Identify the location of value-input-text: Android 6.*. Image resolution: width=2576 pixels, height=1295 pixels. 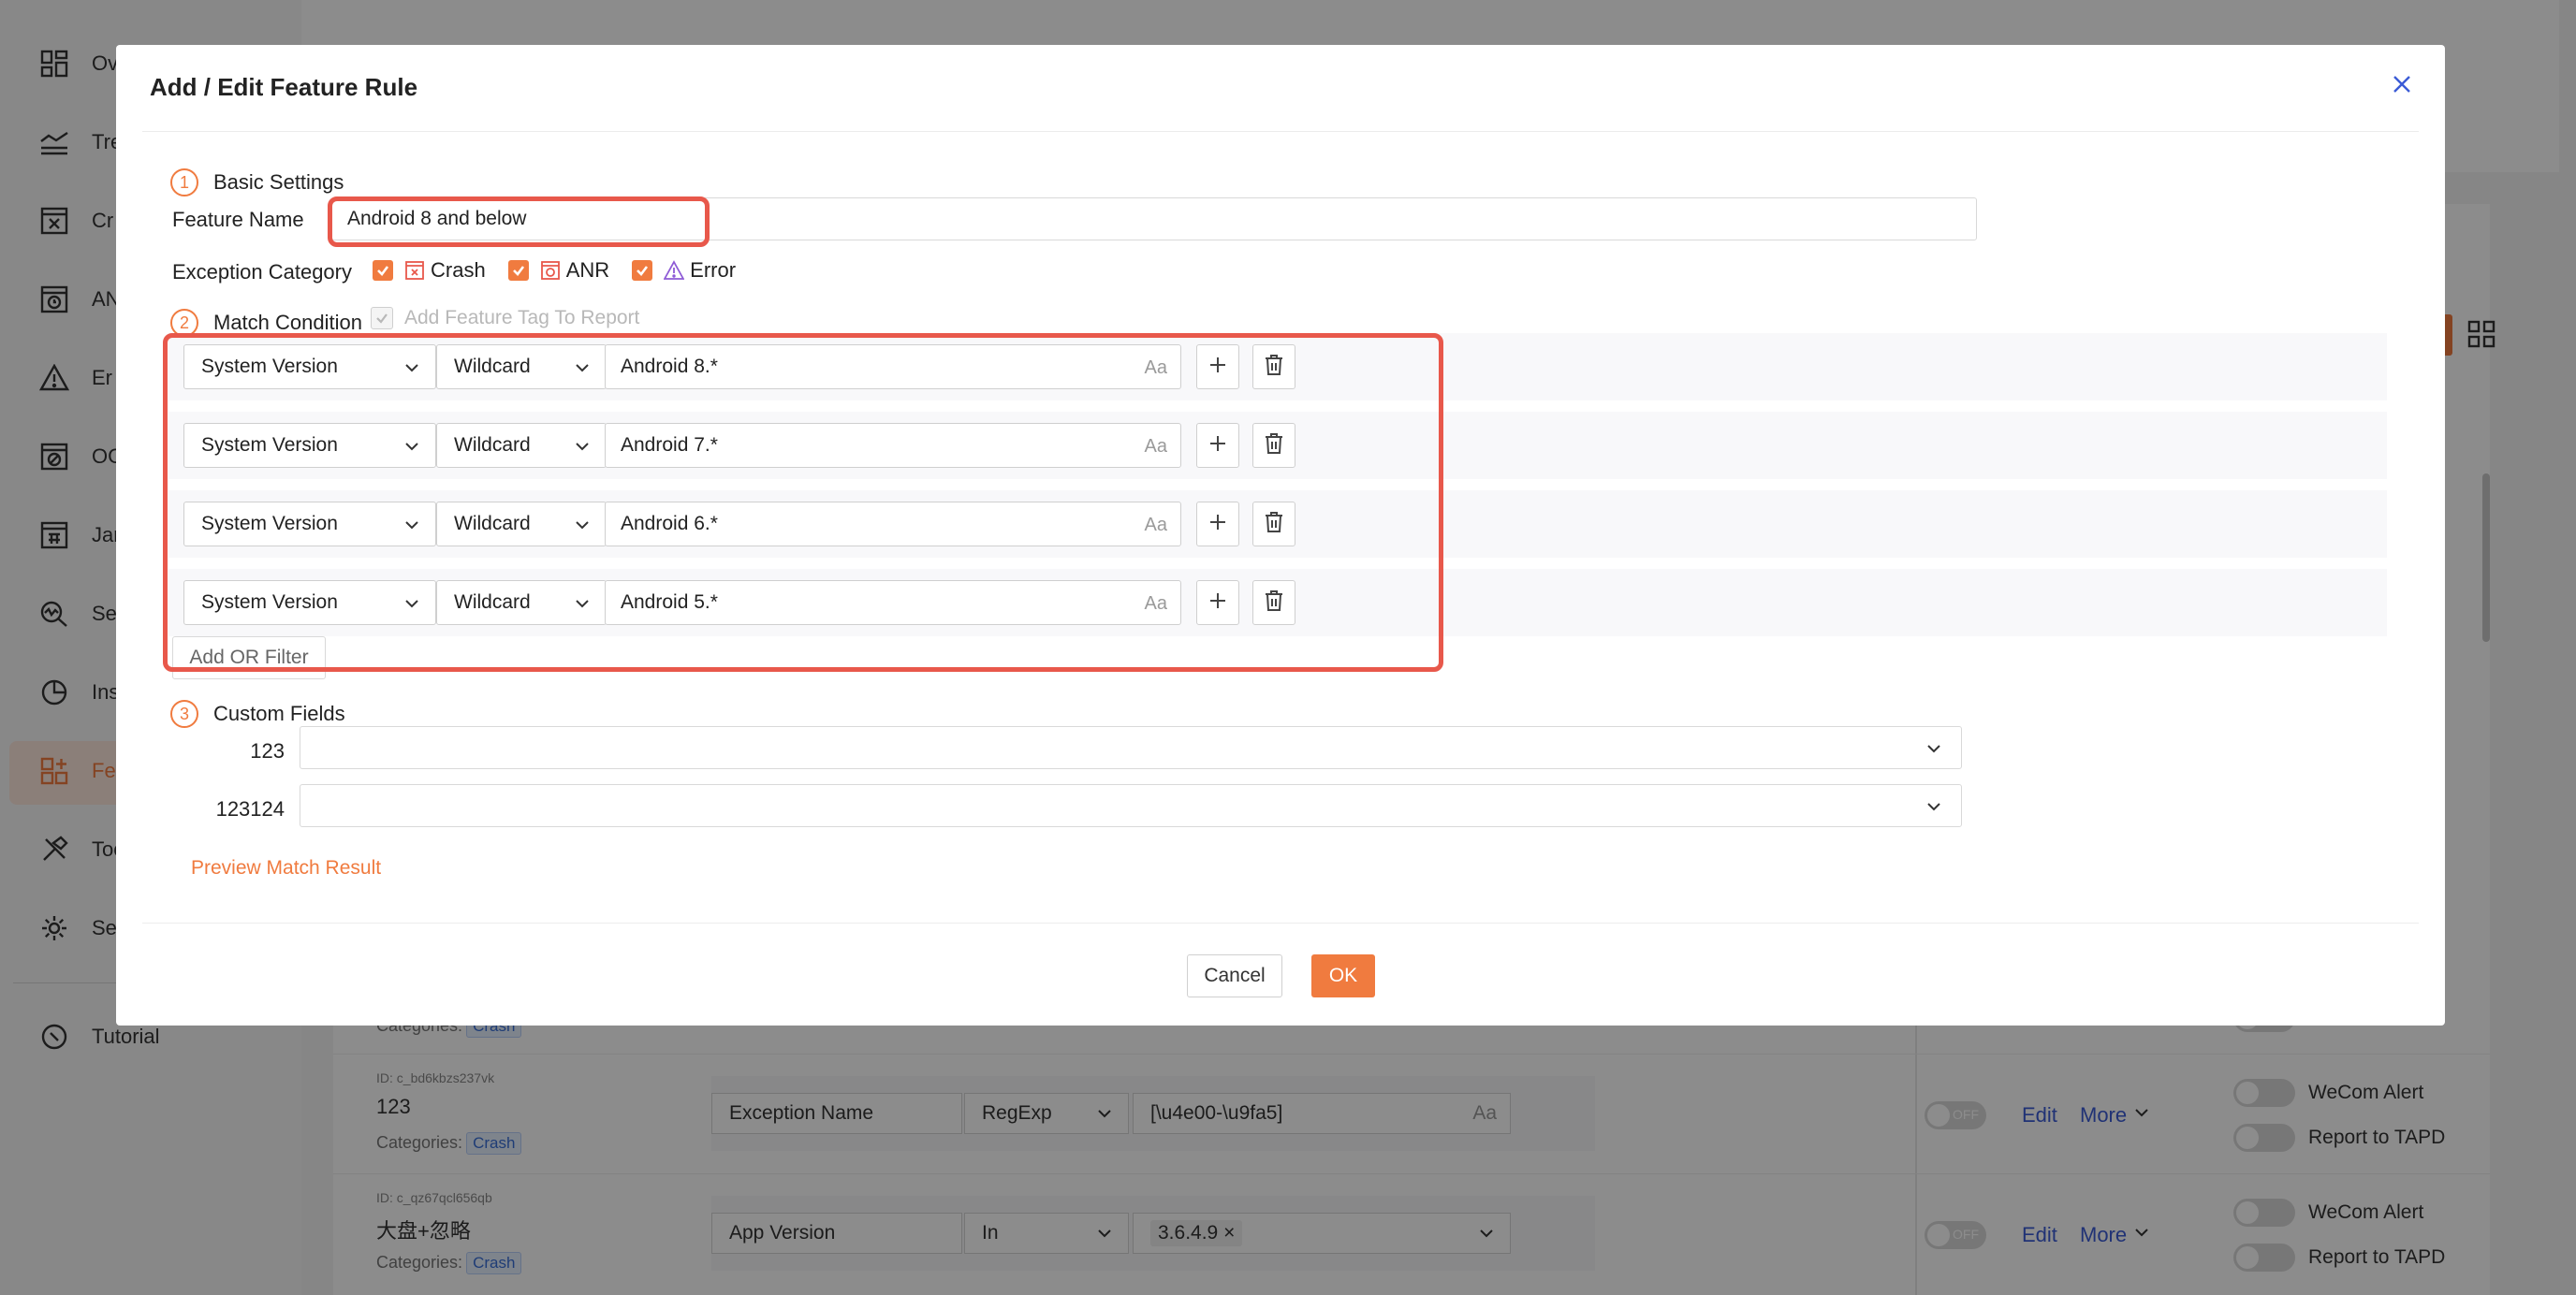
(669, 523).